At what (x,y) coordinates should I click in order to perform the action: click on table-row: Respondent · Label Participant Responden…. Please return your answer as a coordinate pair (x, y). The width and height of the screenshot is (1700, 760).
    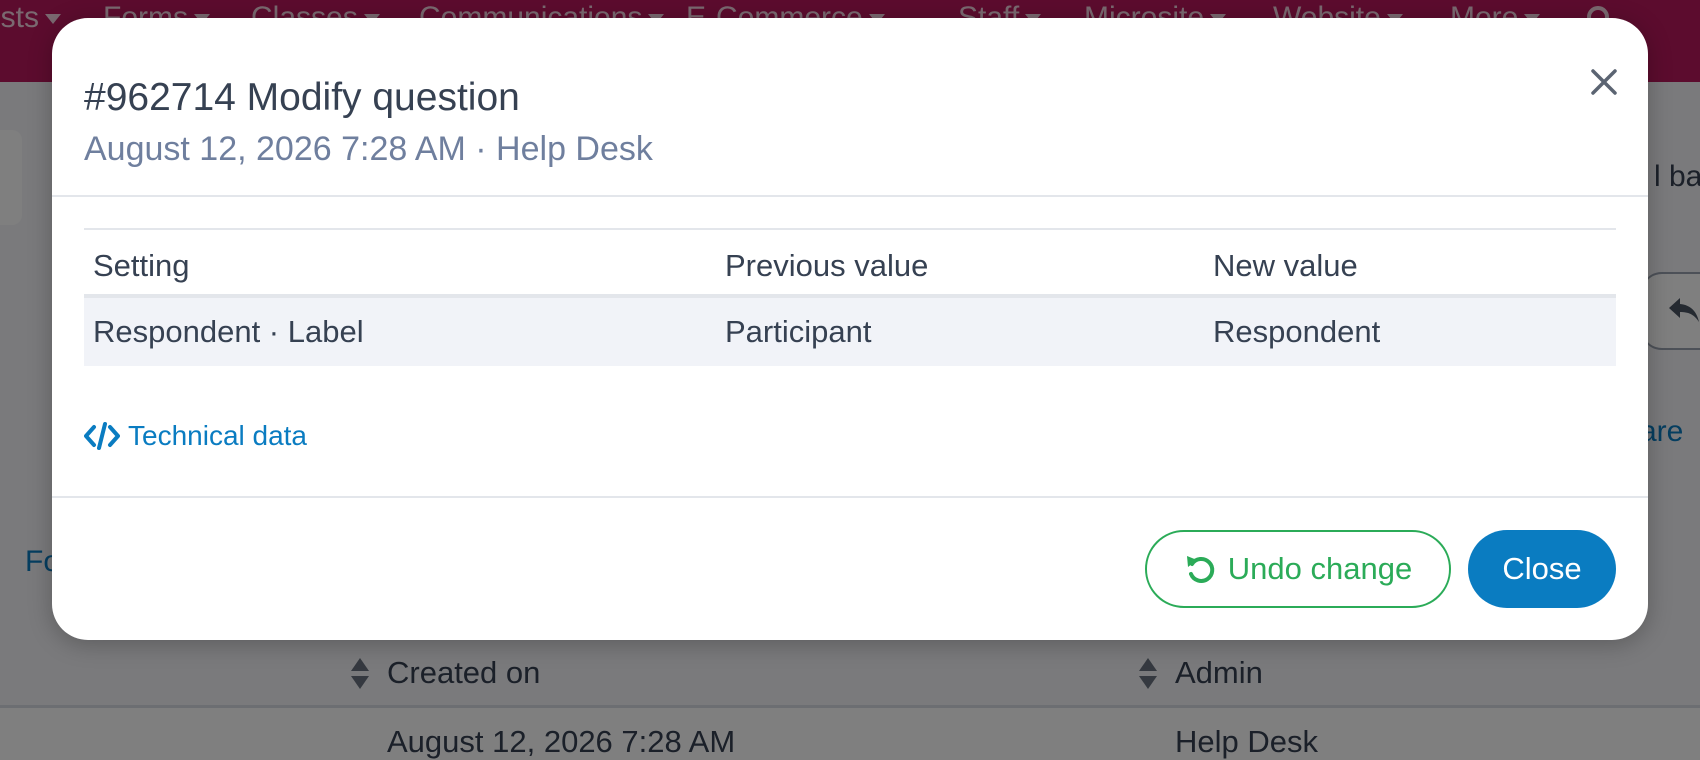
    Looking at the image, I should click on (850, 332).